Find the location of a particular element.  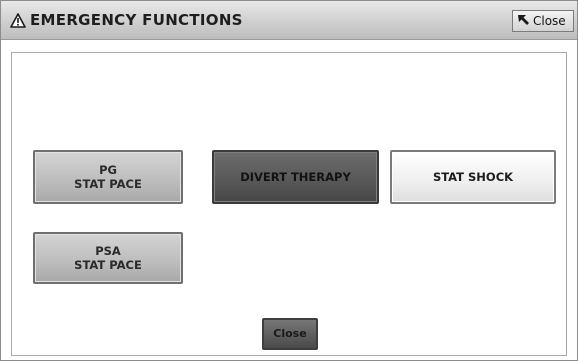

psa-stat-pace-button: PSA STAT PACE is located at coordinates (108, 258).